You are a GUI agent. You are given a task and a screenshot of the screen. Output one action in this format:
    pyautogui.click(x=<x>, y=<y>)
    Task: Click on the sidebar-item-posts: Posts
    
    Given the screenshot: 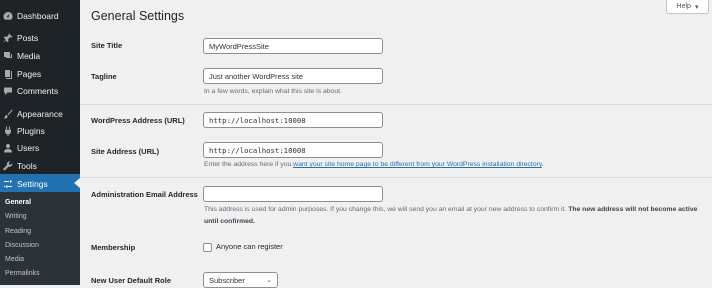 What is the action you would take?
    pyautogui.click(x=40, y=37)
    